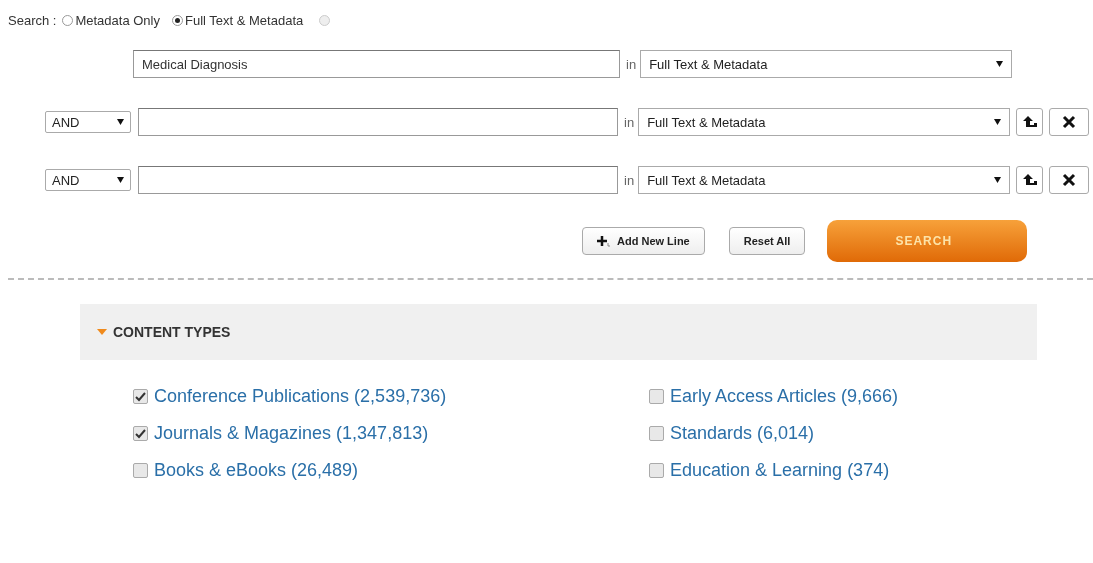 This screenshot has width=1093, height=563. What do you see at coordinates (164, 332) in the screenshot?
I see `content-types-toggle: CONTENT TYPES` at bounding box center [164, 332].